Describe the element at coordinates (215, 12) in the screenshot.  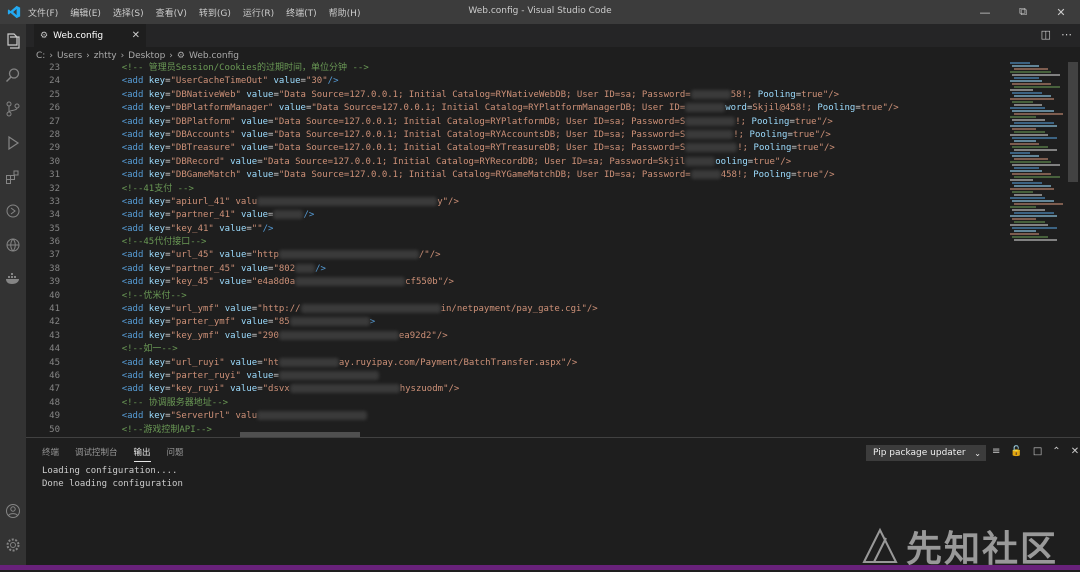
I see `menu-go: 转到(G)` at that location.